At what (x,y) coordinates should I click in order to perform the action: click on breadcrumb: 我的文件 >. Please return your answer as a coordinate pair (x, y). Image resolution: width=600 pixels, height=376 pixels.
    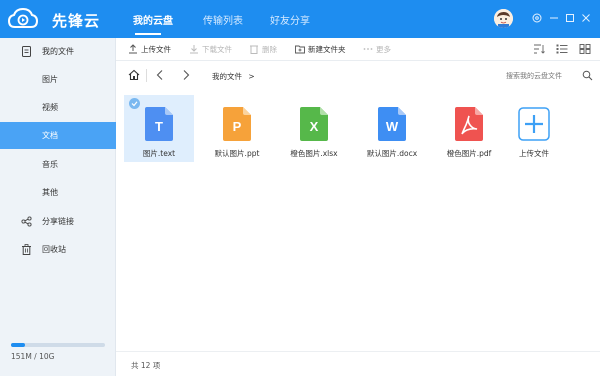
    Looking at the image, I should click on (233, 76).